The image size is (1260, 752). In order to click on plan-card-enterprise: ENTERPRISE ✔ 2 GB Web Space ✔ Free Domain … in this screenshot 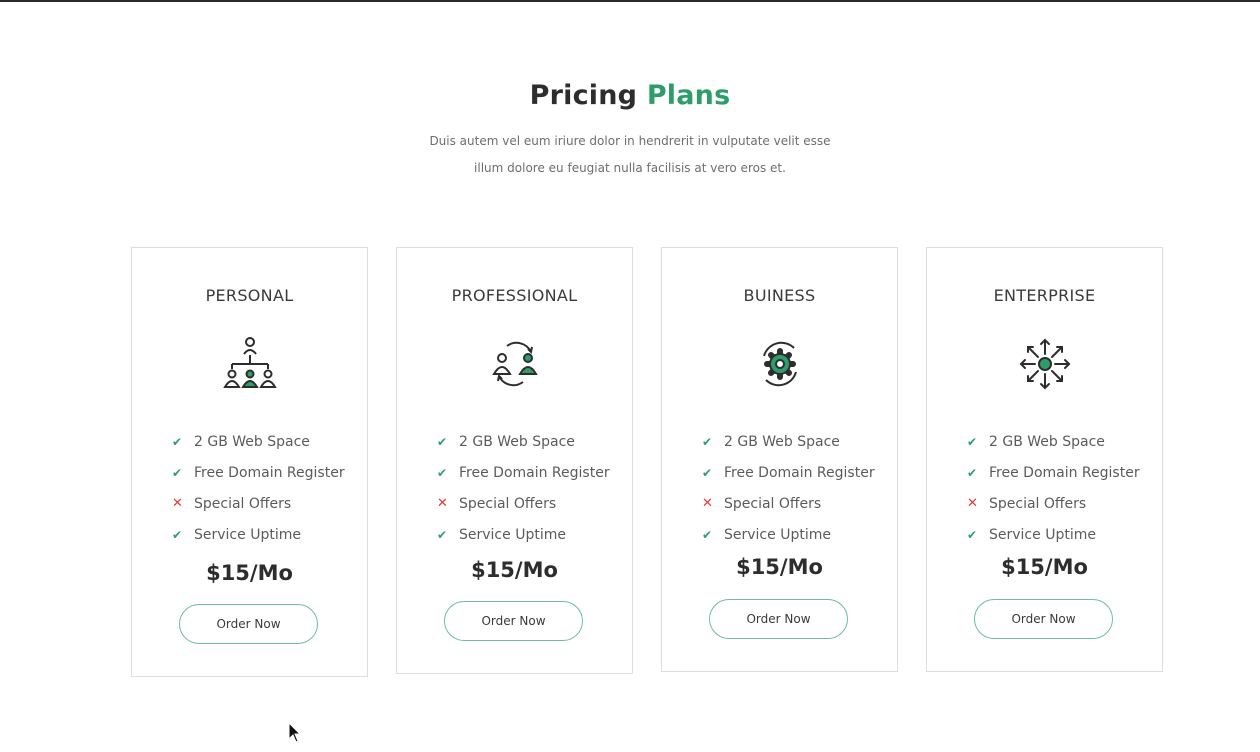, I will do `click(1044, 459)`.